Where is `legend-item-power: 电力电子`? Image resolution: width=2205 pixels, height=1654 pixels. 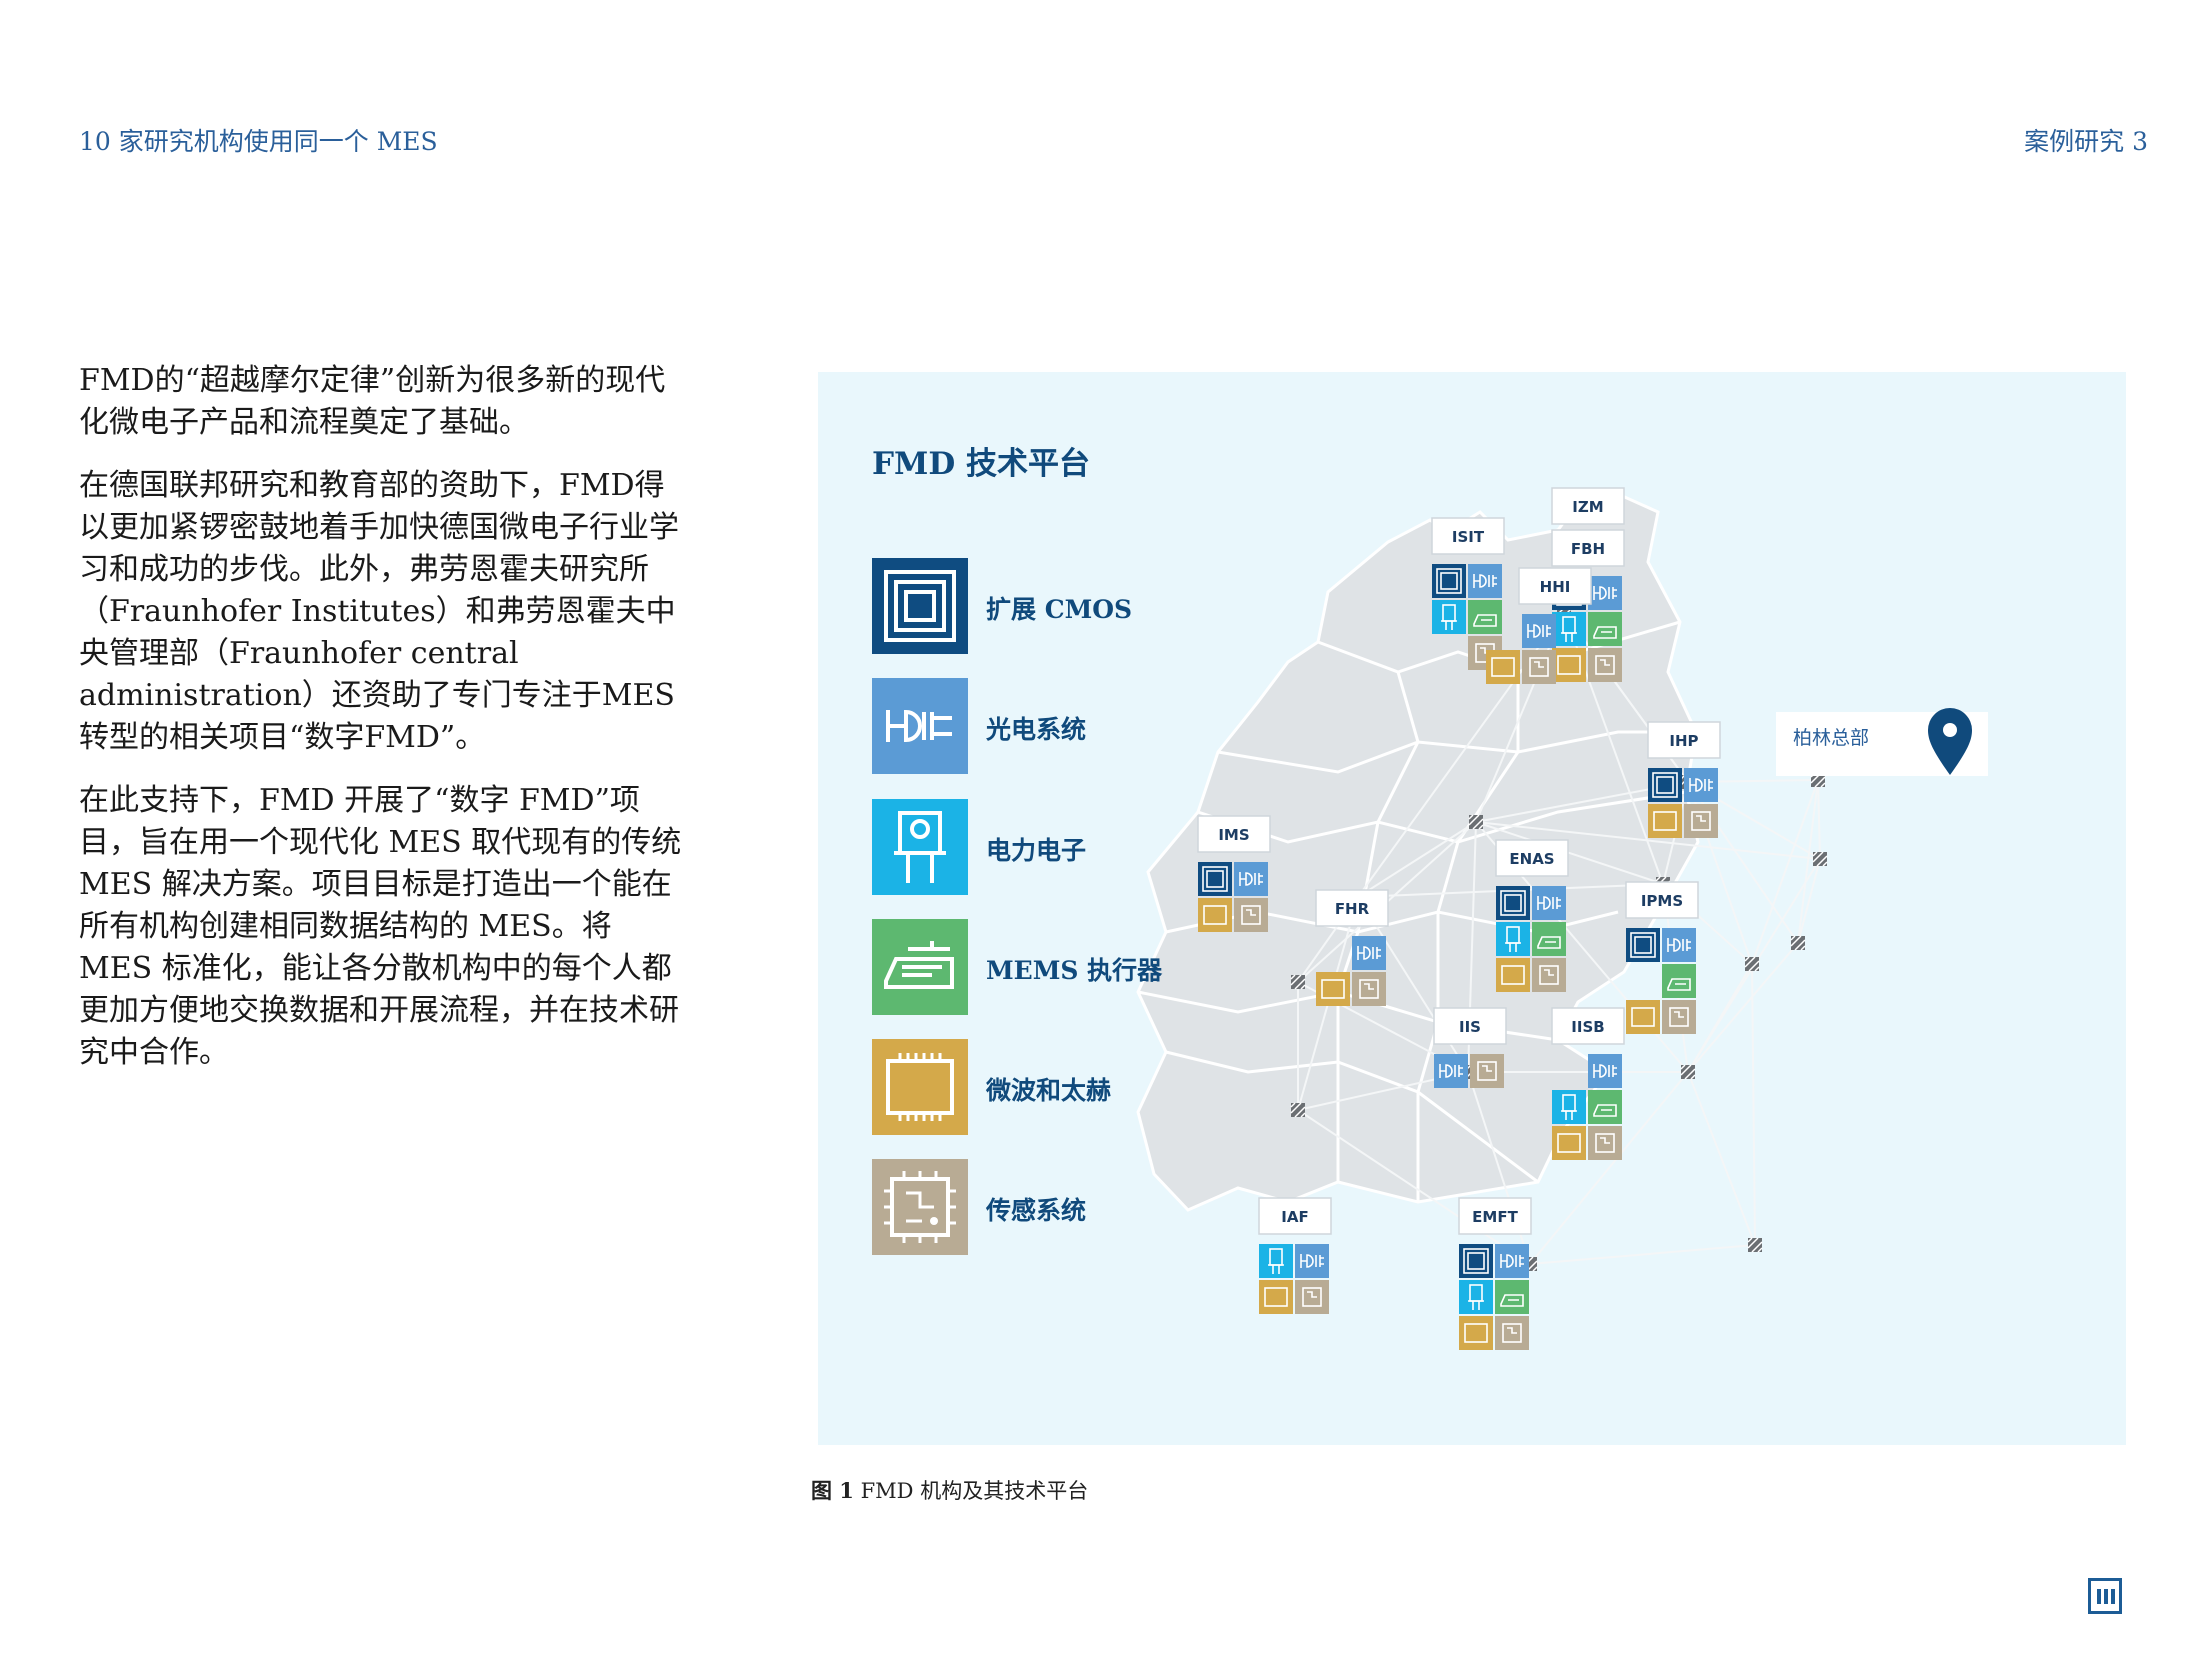
legend-item-power: 电力电子 is located at coordinates (1072, 847).